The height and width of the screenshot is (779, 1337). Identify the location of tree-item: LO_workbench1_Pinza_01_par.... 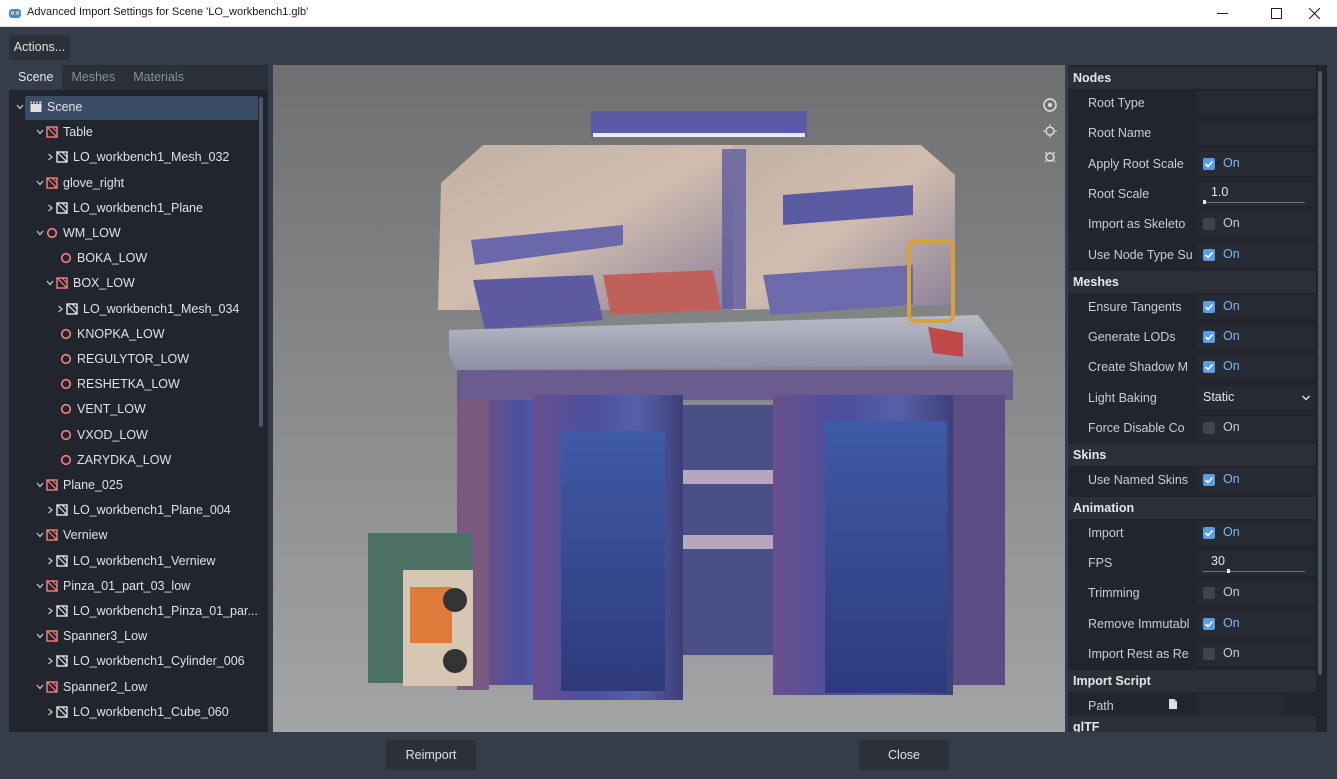
(135, 612).